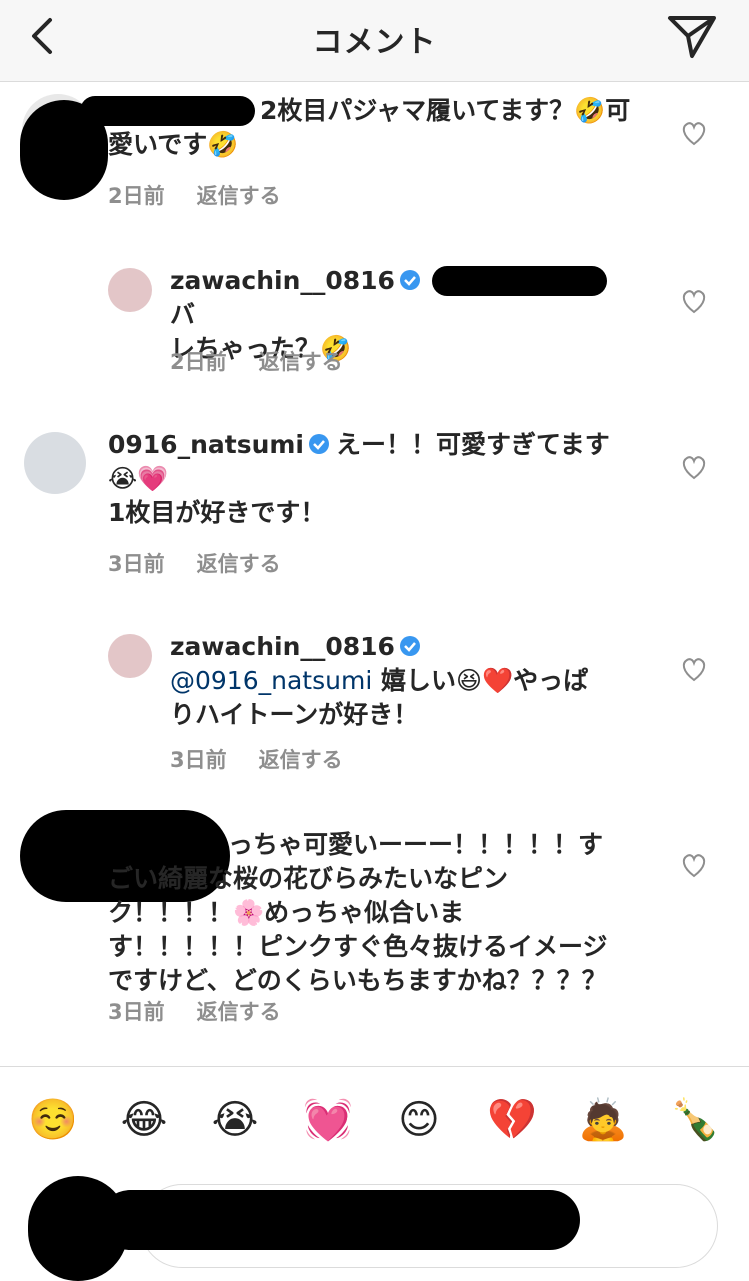 The image size is (749, 1281). I want to click on comment-item: 2枚目パジャマ履いてます？🤣可愛いです🤣 2日前 返信する, so click(374, 157).